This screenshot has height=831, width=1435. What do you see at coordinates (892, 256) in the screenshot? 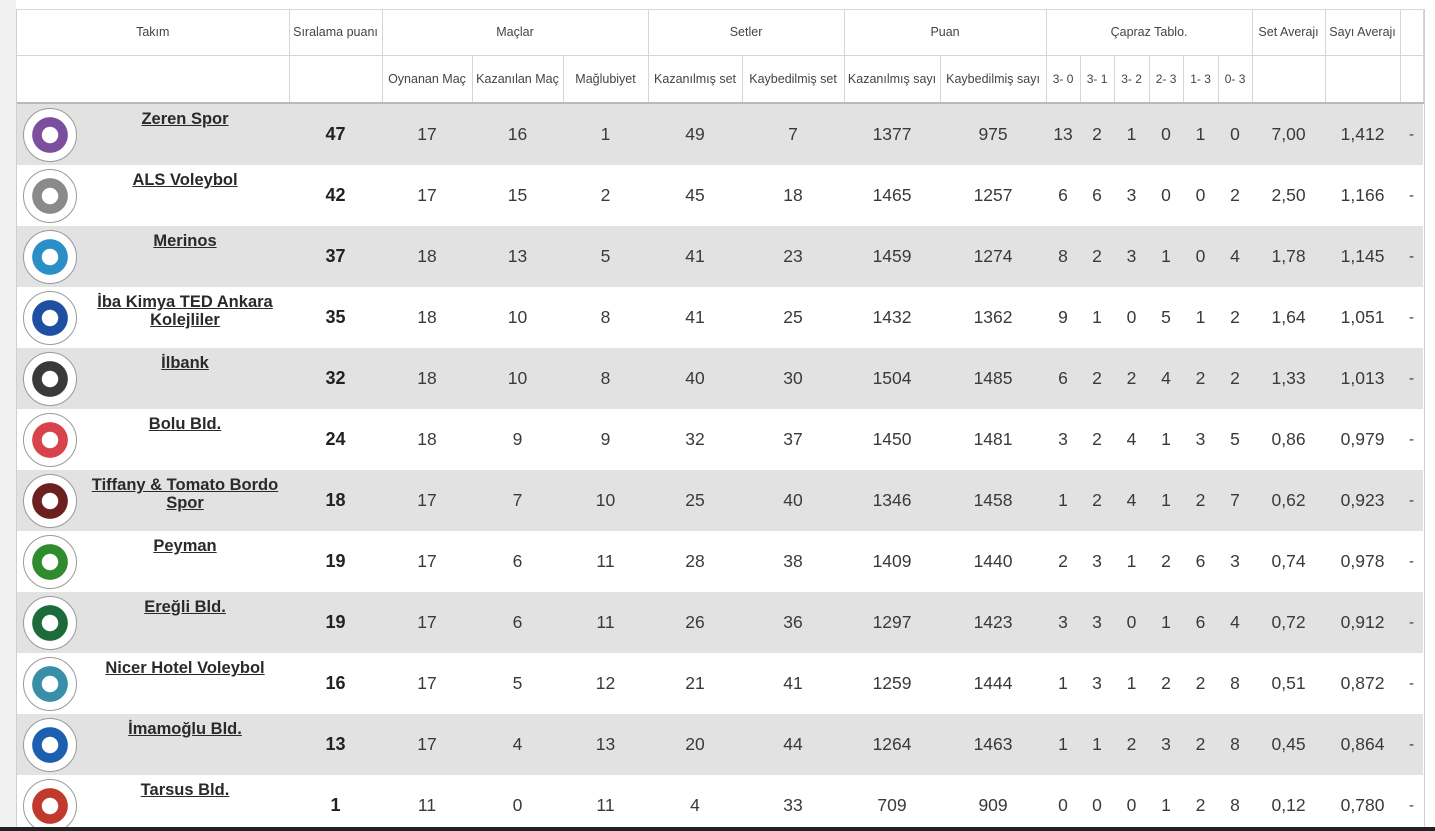
I see `points-won-cell: 1459` at bounding box center [892, 256].